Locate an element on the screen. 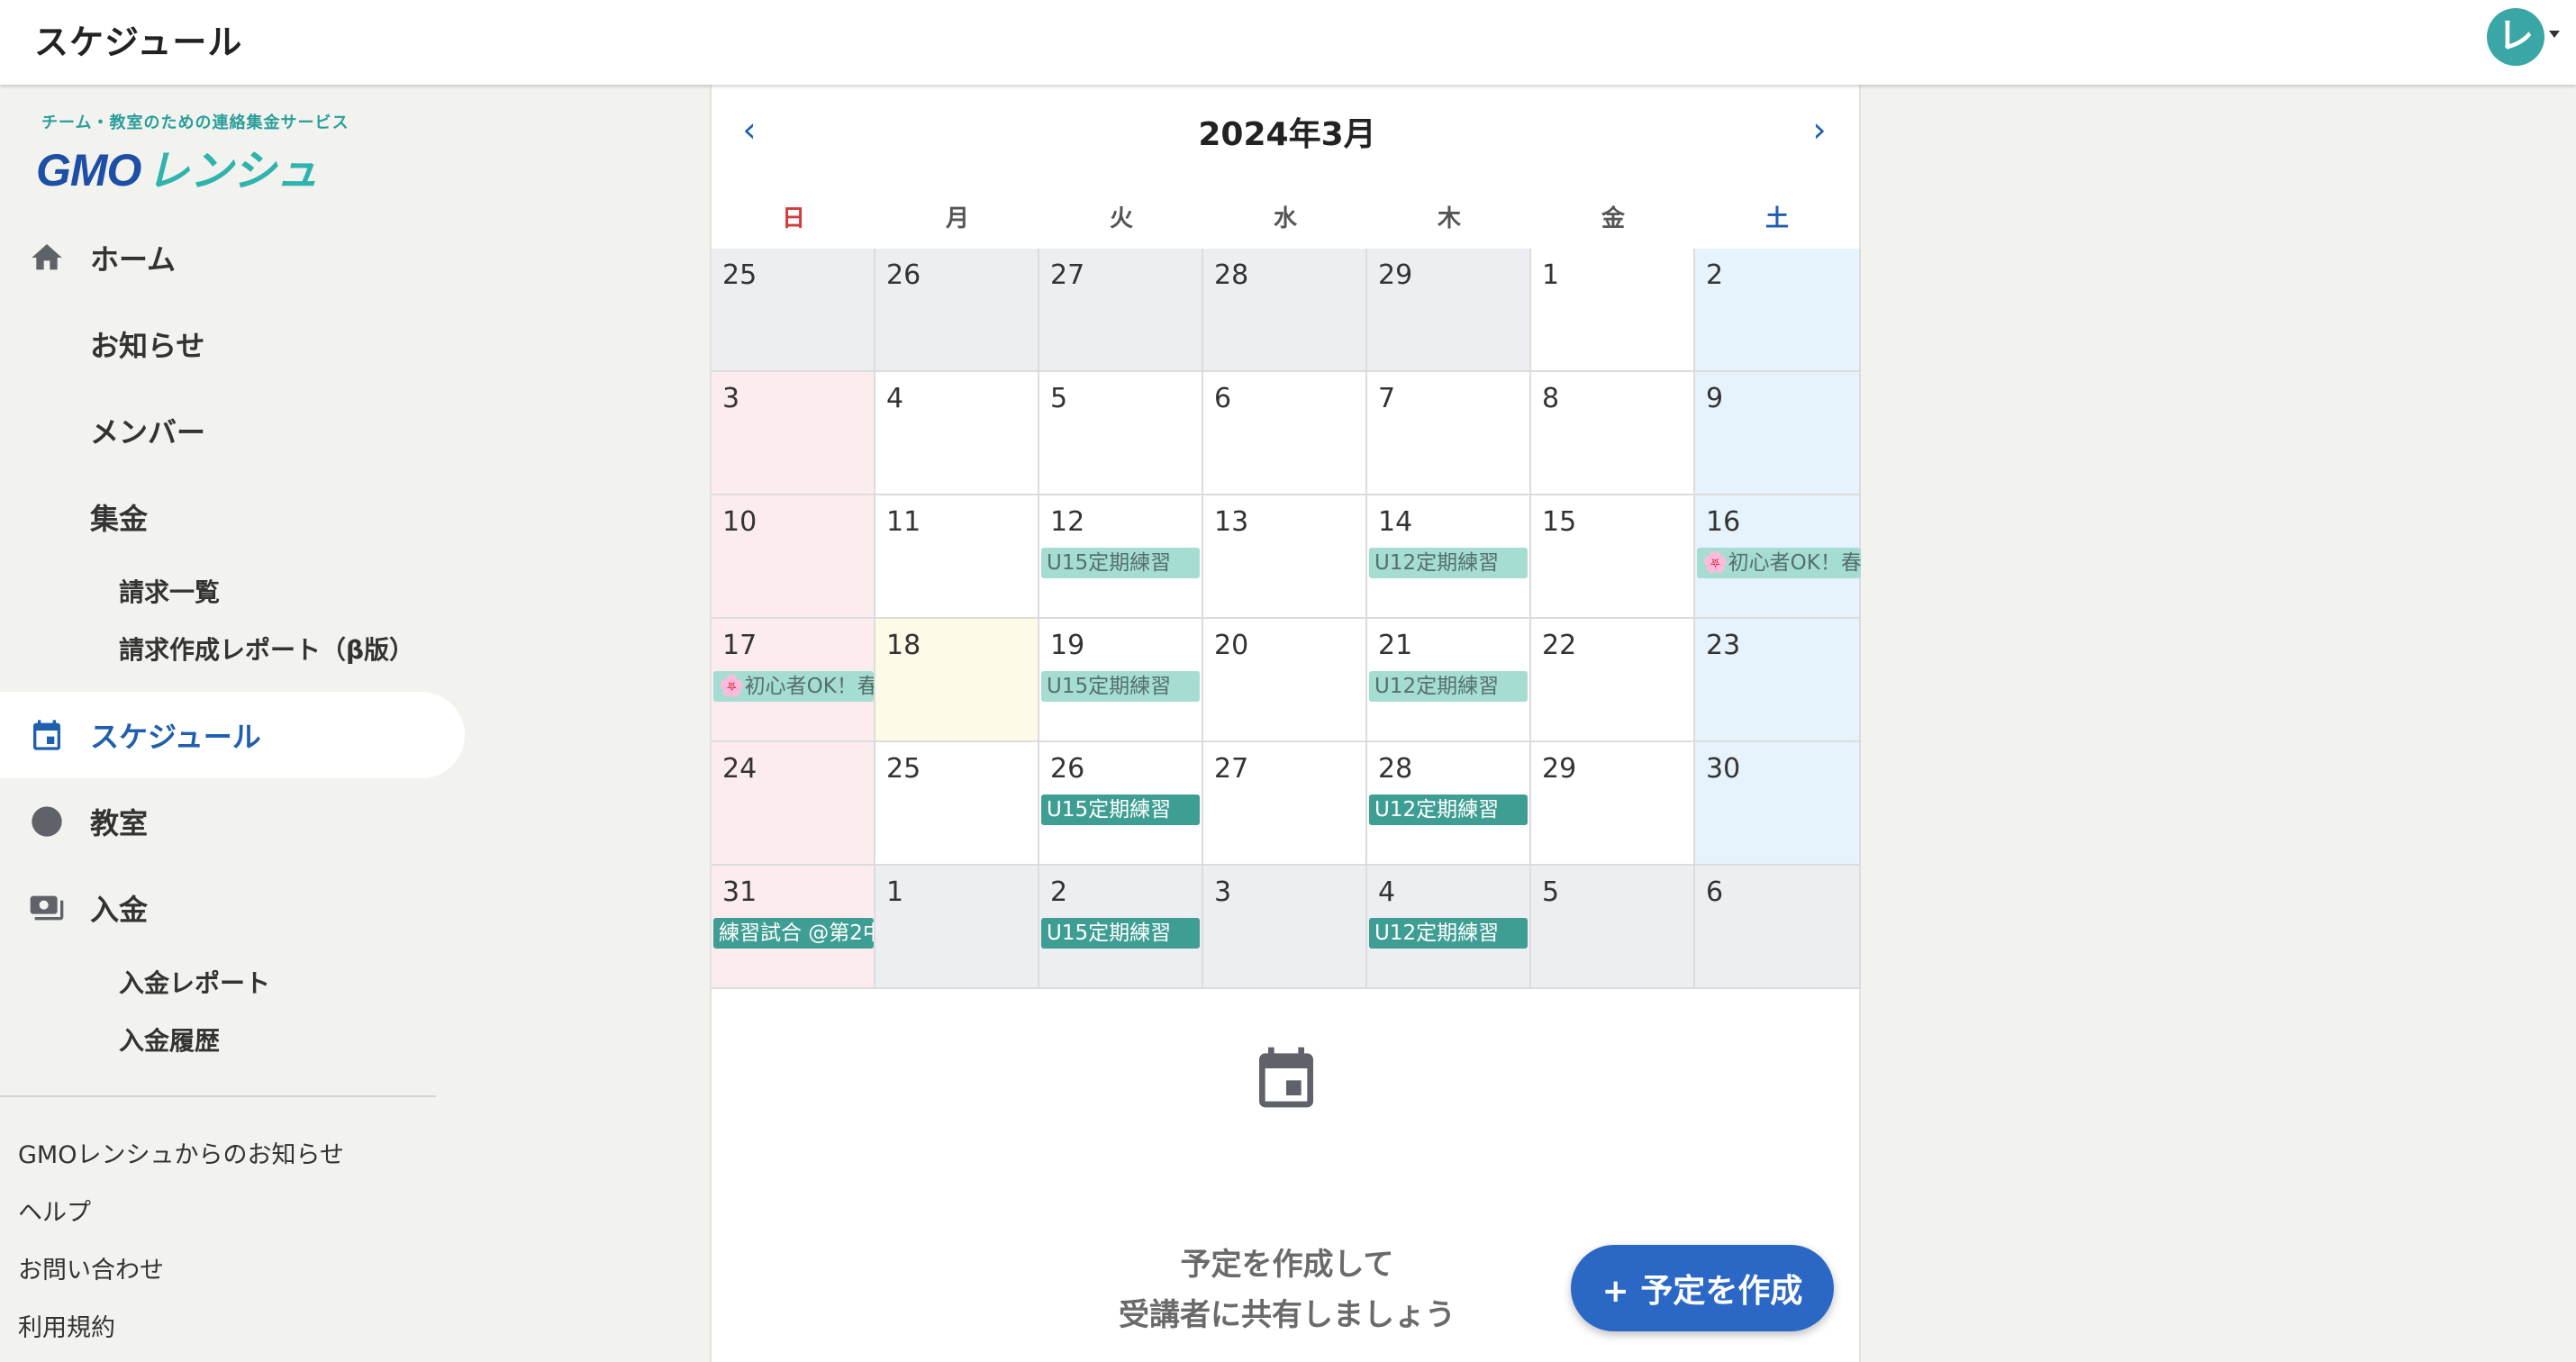 Image resolution: width=2576 pixels, height=1362 pixels. home-icon is located at coordinates (47, 257).